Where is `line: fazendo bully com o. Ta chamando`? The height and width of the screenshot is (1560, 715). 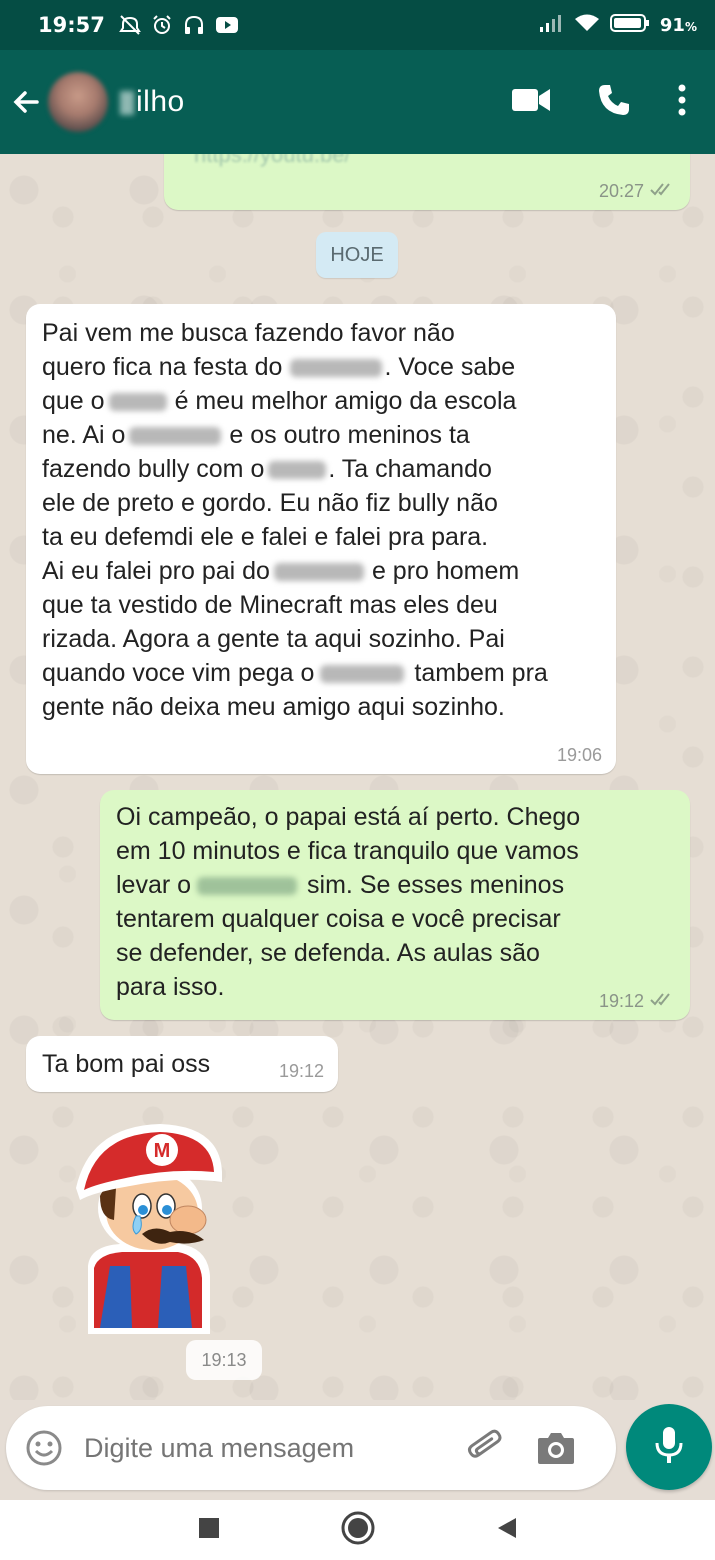 line: fazendo bully com o. Ta chamando is located at coordinates (267, 469).